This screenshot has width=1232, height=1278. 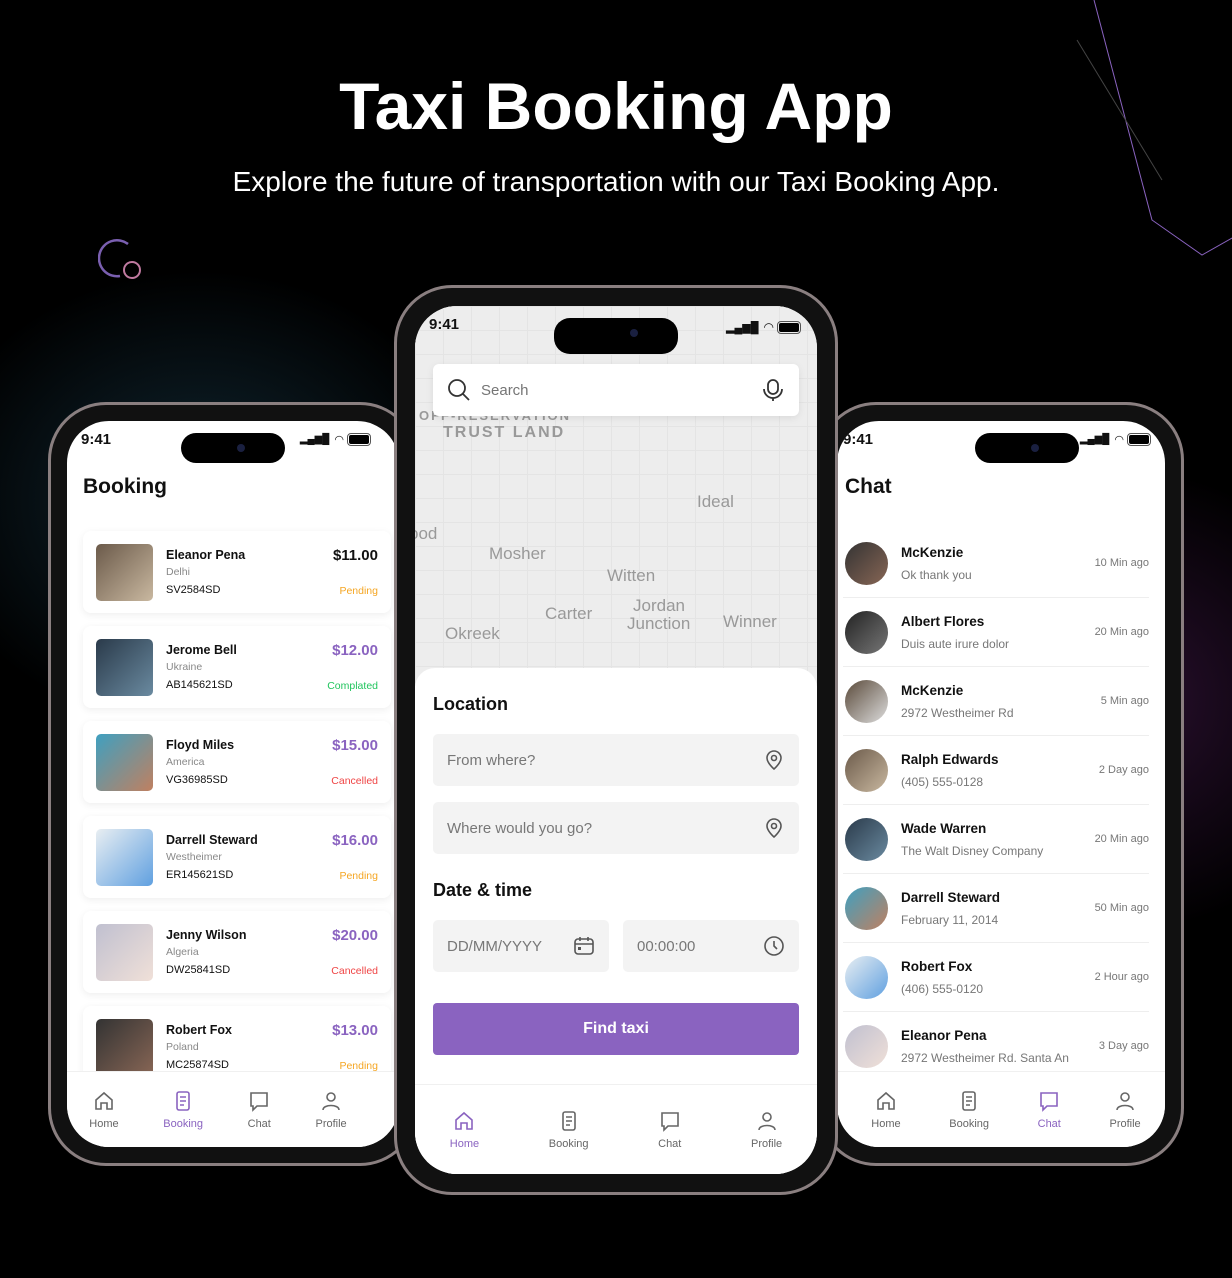 I want to click on booking-id: ER145621SD, so click(x=200, y=875).